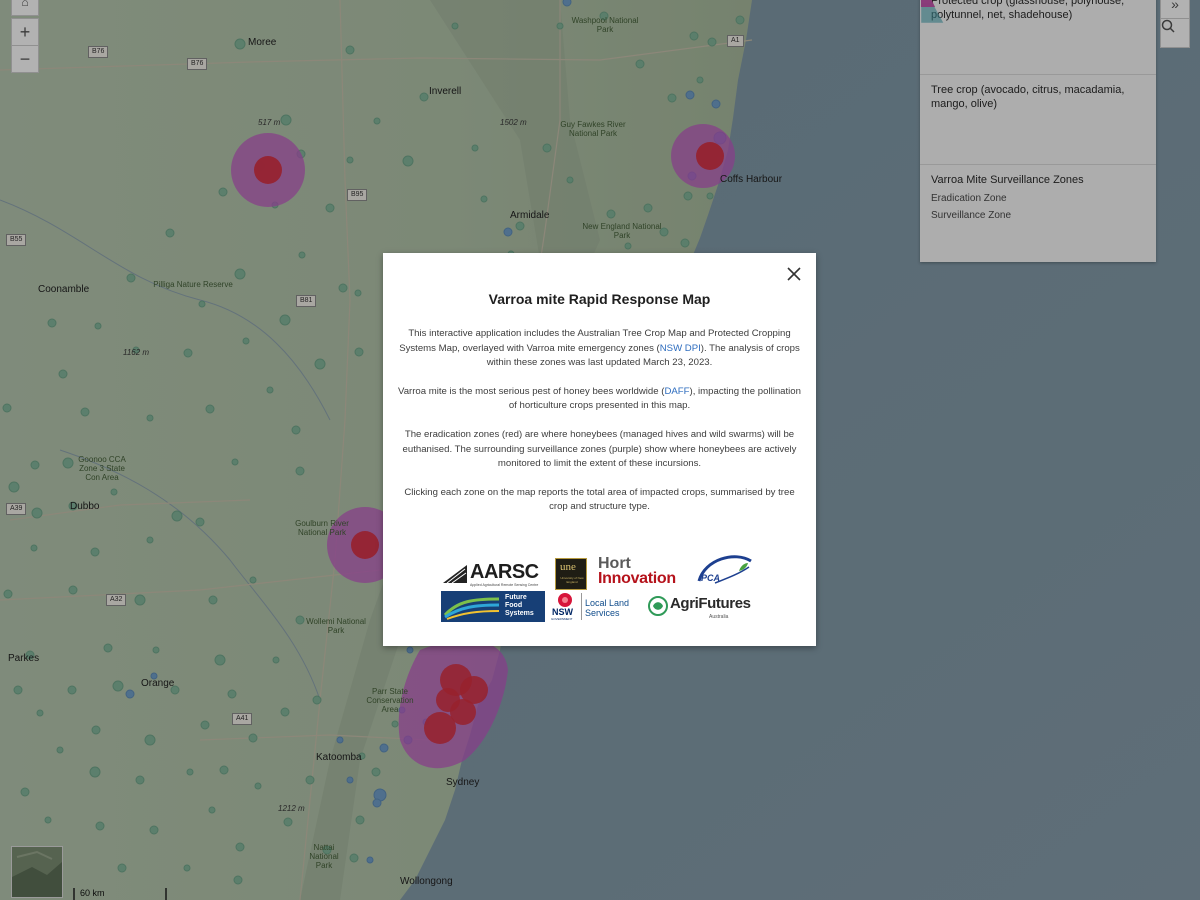 This screenshot has width=1200, height=900. What do you see at coordinates (562, 619) in the screenshot?
I see `nsw-subtitle: GOVERNMENT` at bounding box center [562, 619].